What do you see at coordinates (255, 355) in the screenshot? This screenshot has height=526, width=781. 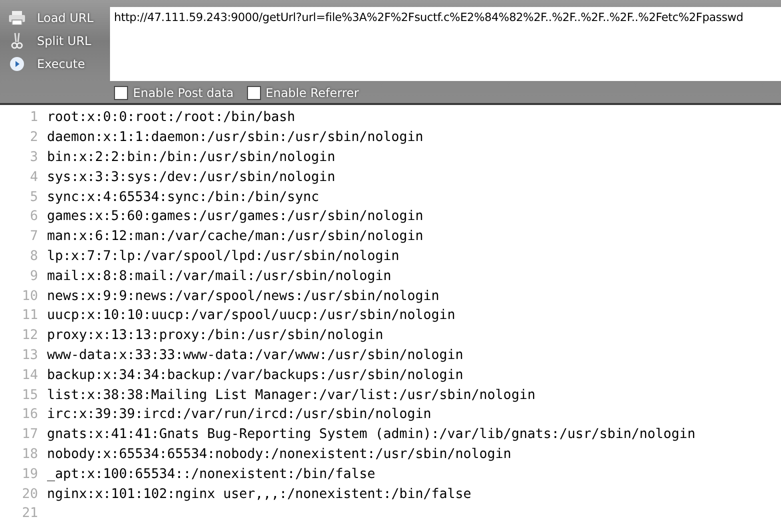 I see `code-line: www-data:x:33:33:www-data:/var/www:/usr/sbin/nologin` at bounding box center [255, 355].